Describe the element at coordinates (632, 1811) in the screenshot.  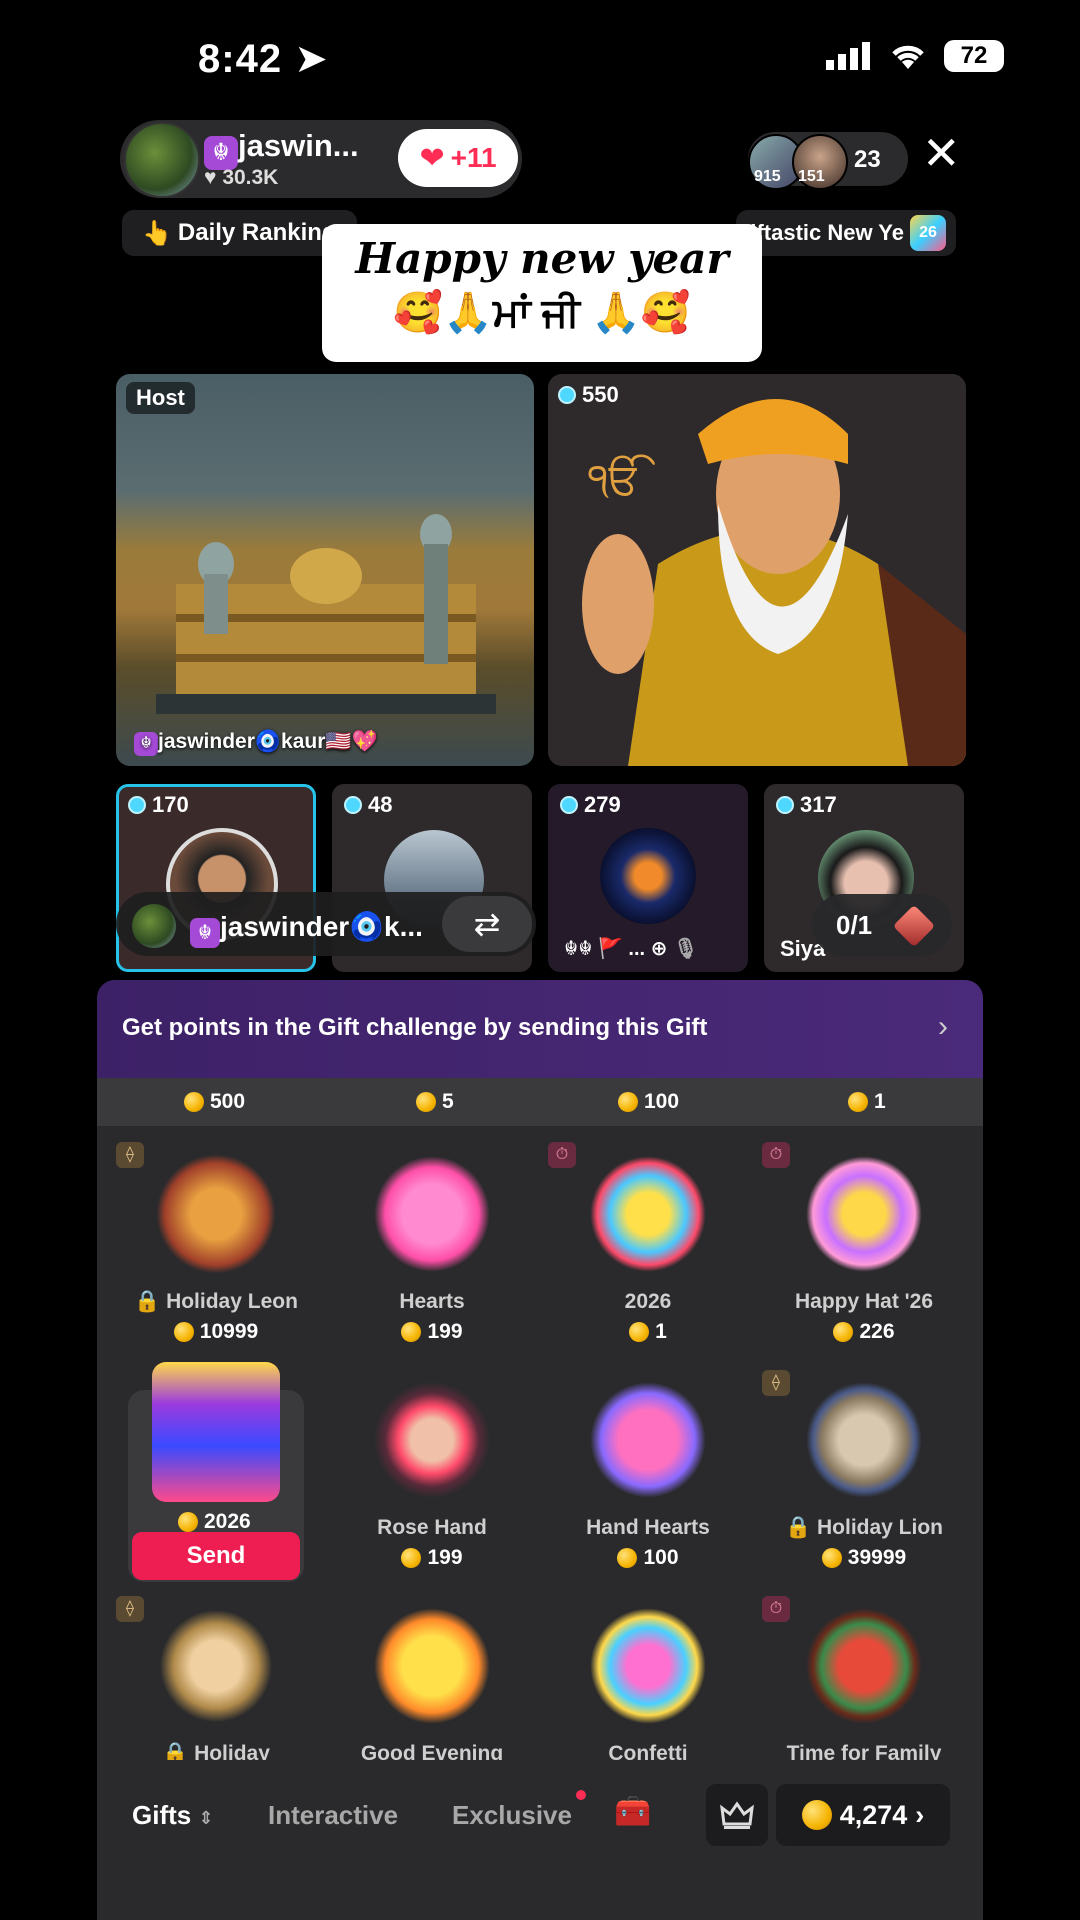
I see `toolbox-icon: 🧰` at that location.